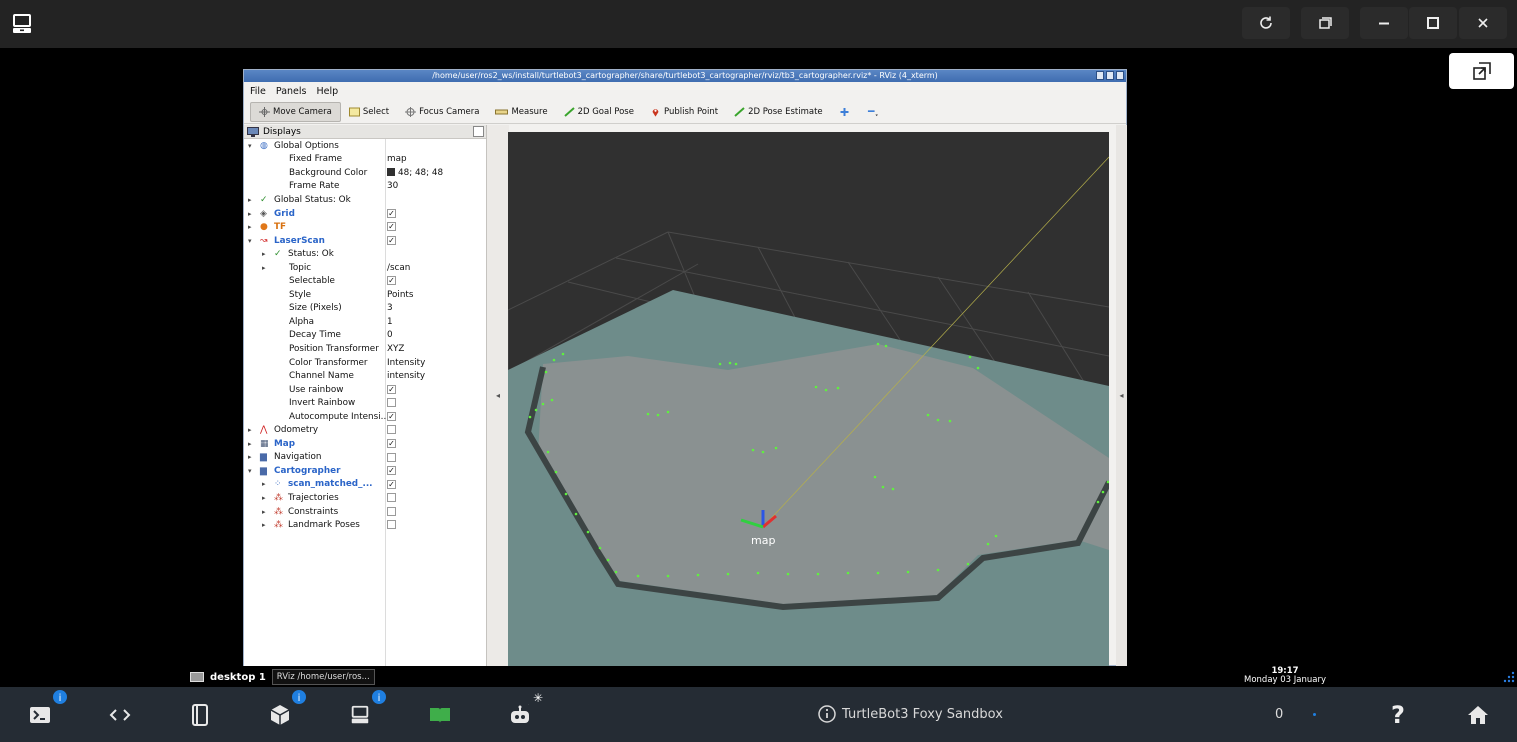 This screenshot has width=1517, height=742. I want to click on desktop-icon, so click(22, 24).